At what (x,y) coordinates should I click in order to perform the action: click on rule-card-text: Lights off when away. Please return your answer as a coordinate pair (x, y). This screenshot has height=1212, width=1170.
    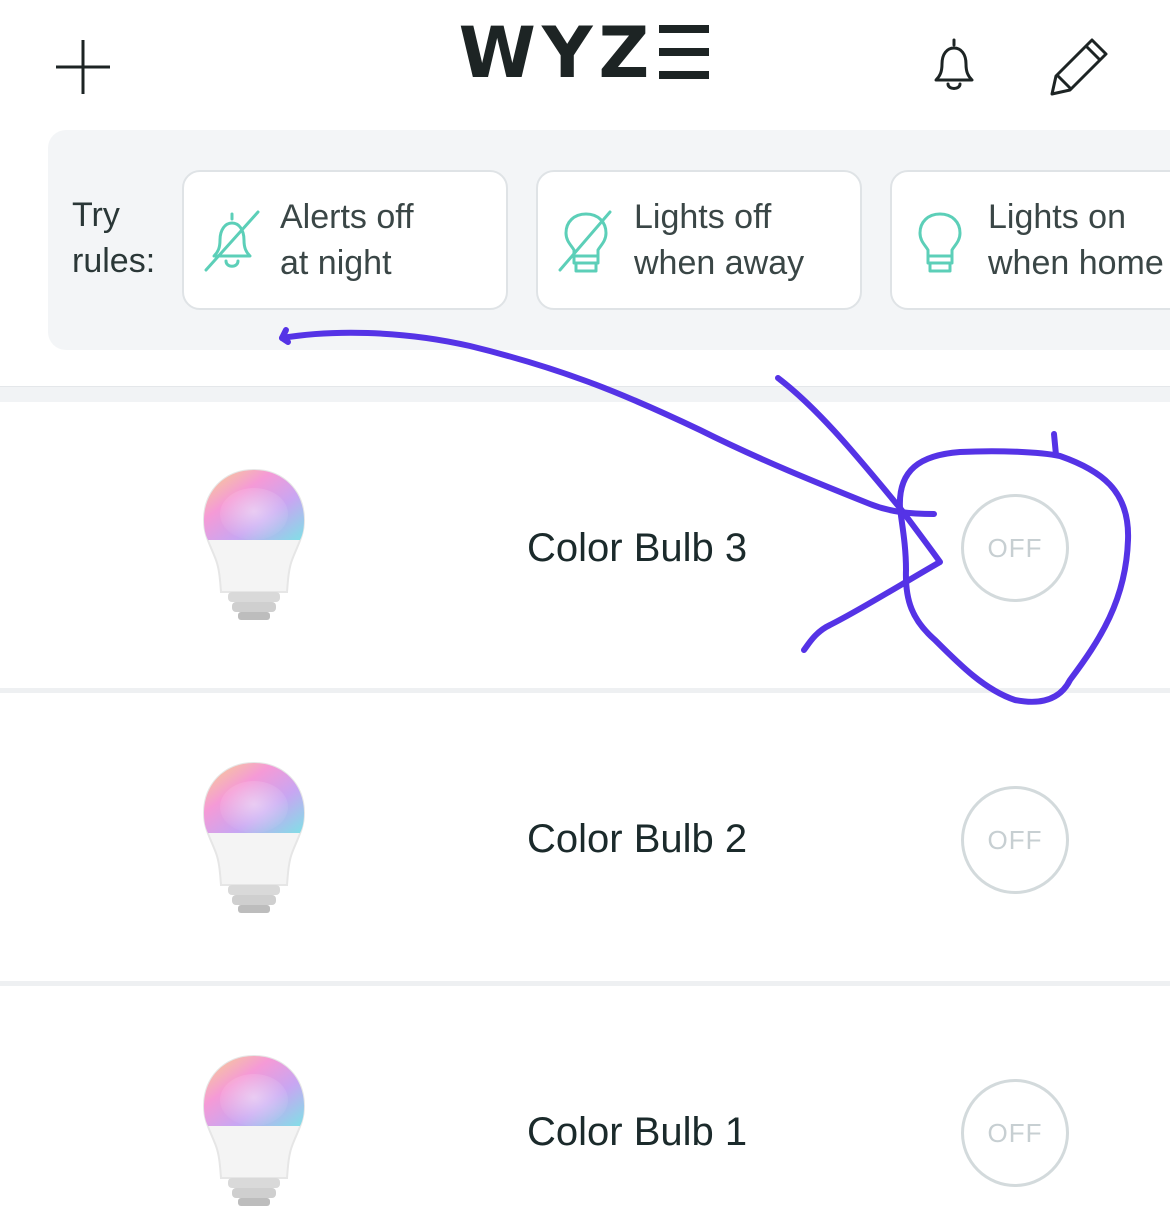
    Looking at the image, I should click on (719, 240).